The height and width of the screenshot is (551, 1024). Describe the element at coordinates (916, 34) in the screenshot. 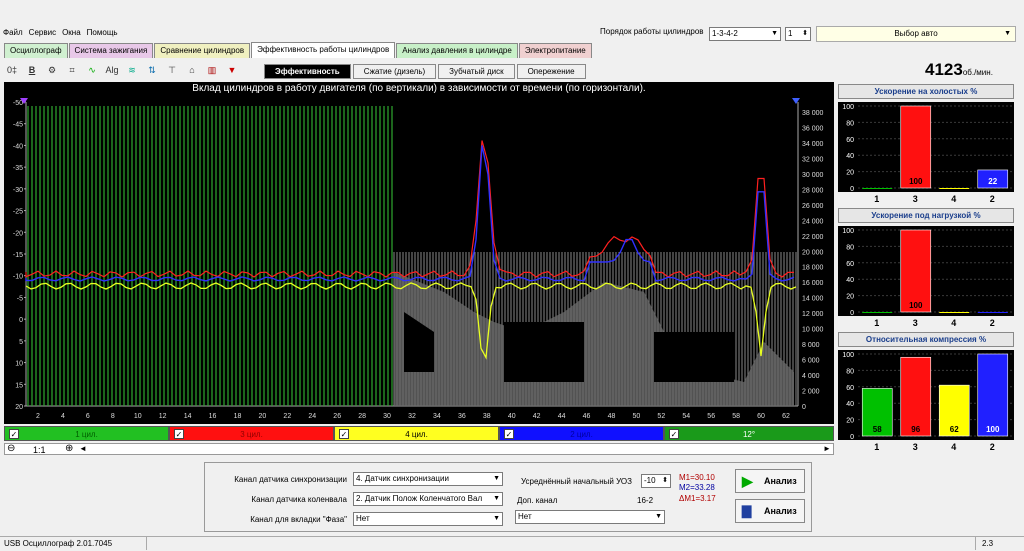

I see `car-select: Выбор авто ▼` at that location.